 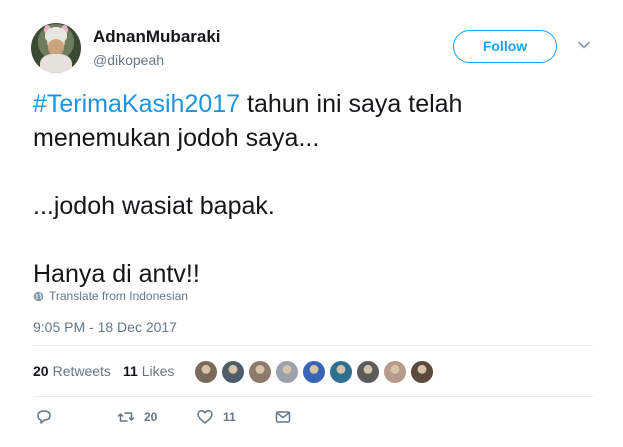 I want to click on likes-label: Likes, so click(x=158, y=371).